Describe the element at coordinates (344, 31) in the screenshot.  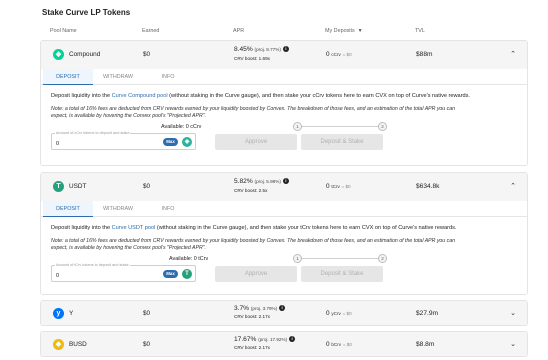
I see `col-my-deposits: My Deposits ▼` at that location.